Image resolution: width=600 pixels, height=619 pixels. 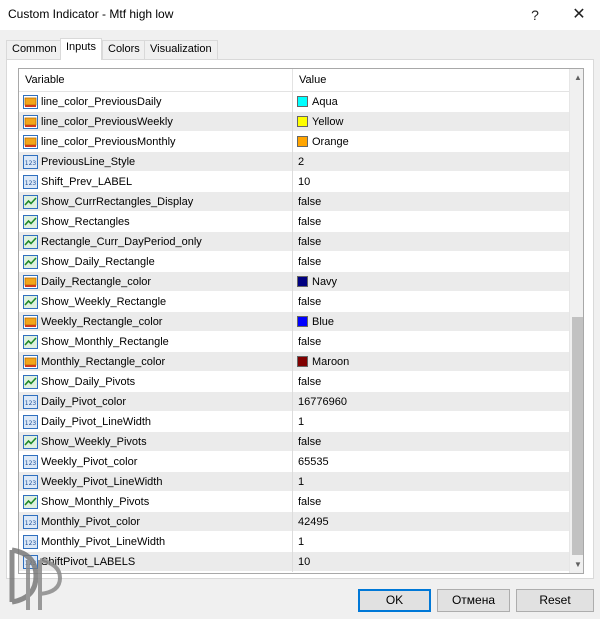 I want to click on variable-cell: Show_Monthly_Pivots, so click(x=156, y=502).